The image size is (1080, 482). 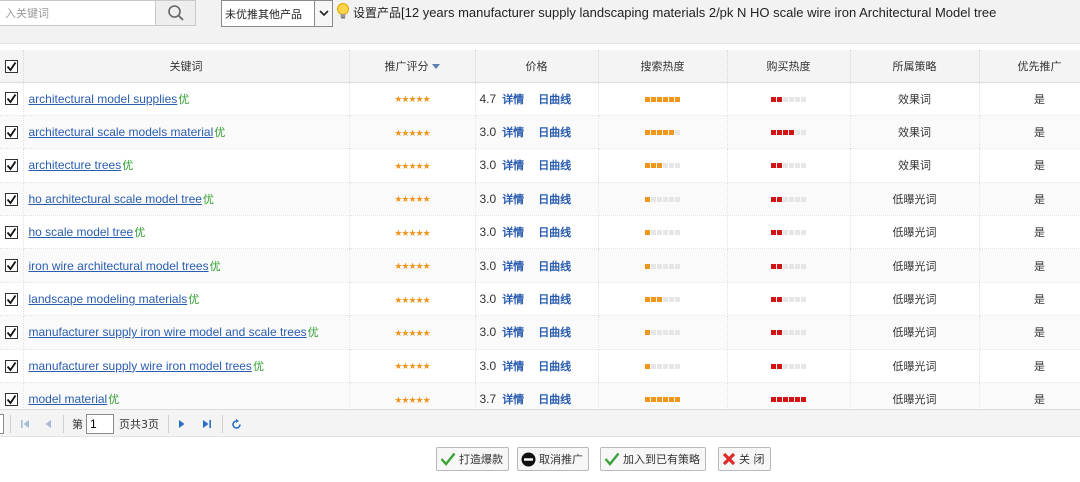 I want to click on column-header-rating: 推广评分, so click(x=412, y=66).